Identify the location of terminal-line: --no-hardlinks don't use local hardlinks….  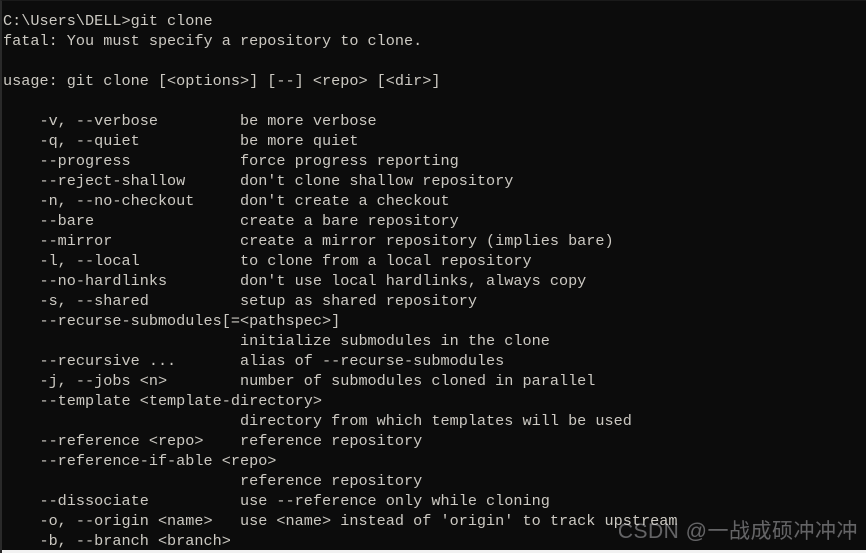
(295, 281).